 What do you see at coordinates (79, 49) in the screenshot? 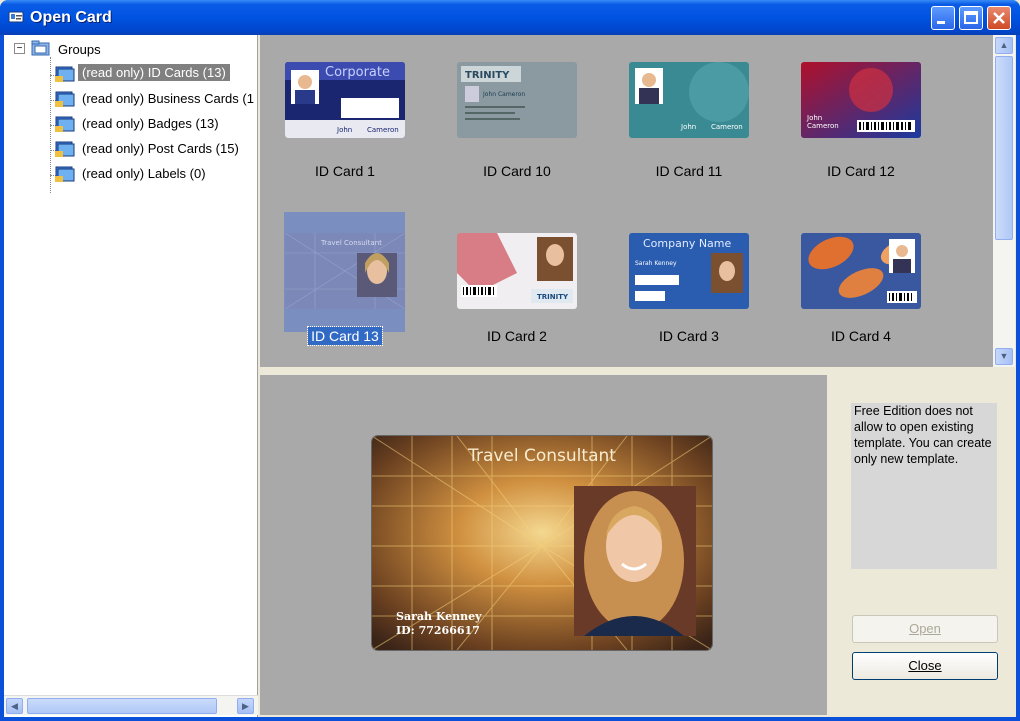
I see `tree-root-label: Groups` at bounding box center [79, 49].